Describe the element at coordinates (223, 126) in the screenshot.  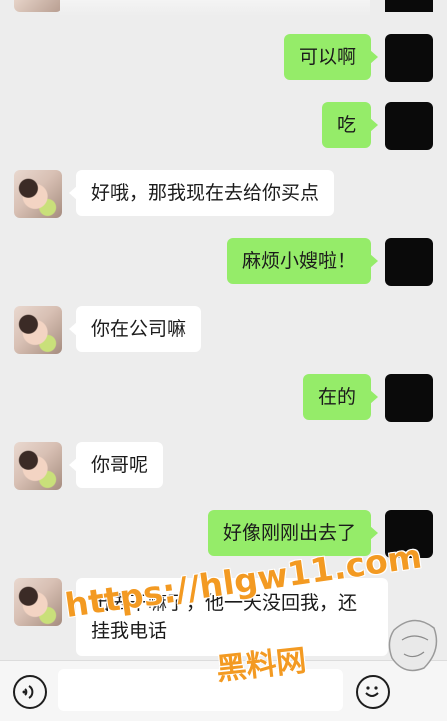
I see `message-row: 吃` at that location.